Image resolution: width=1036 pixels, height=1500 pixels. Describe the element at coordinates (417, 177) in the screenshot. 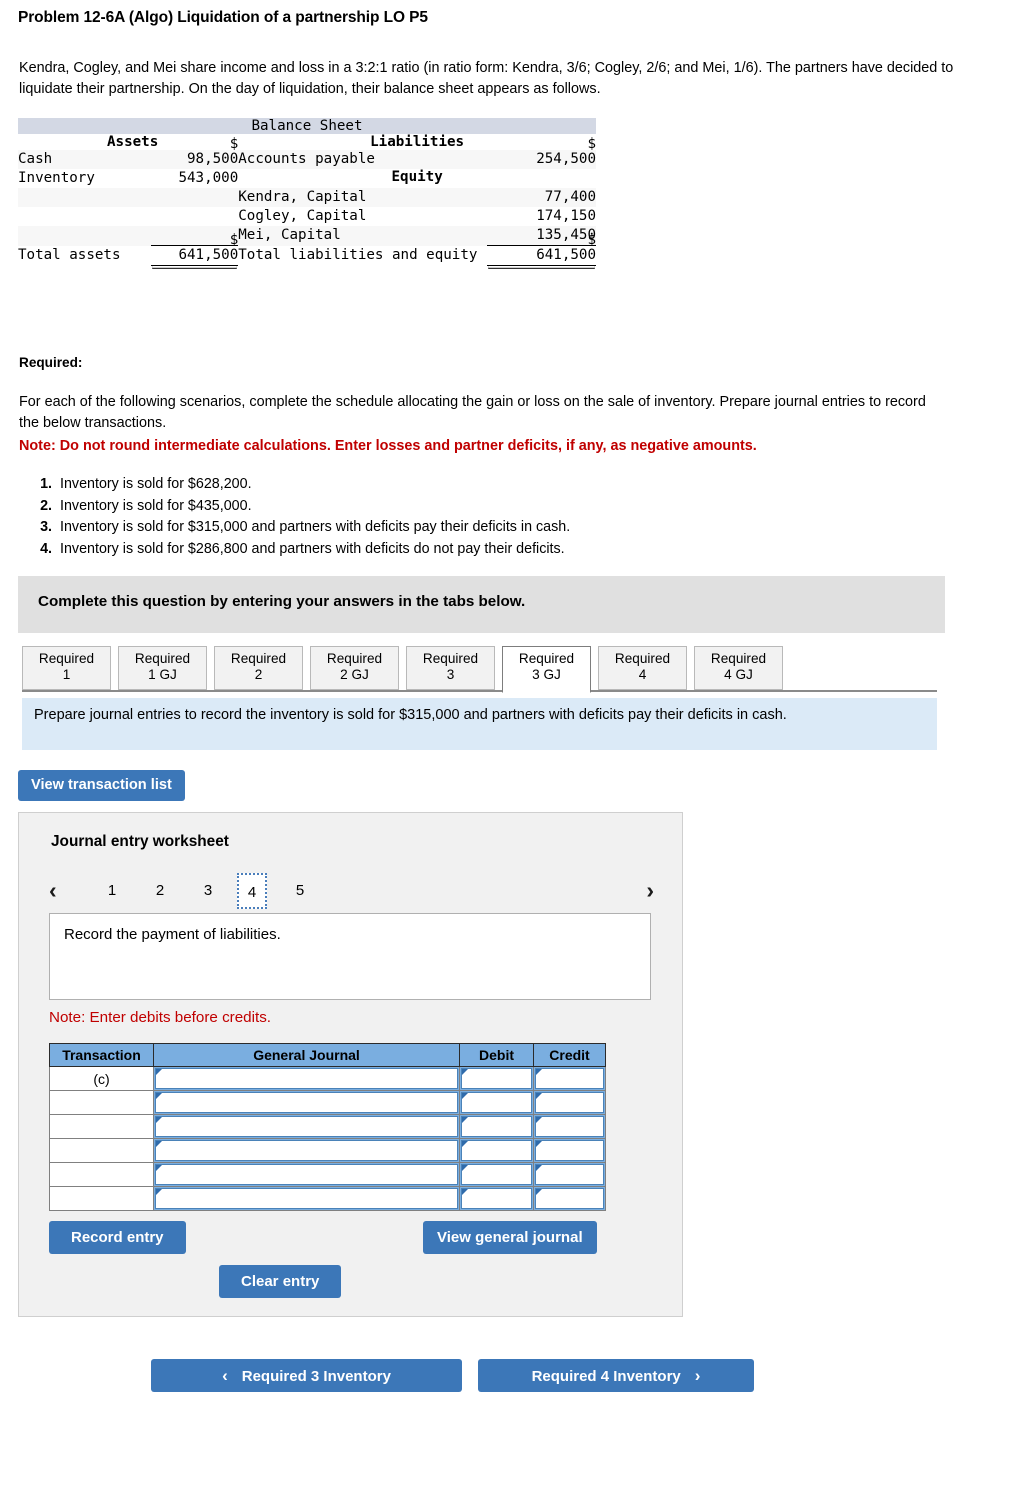

I see `equity-header: Equity` at that location.